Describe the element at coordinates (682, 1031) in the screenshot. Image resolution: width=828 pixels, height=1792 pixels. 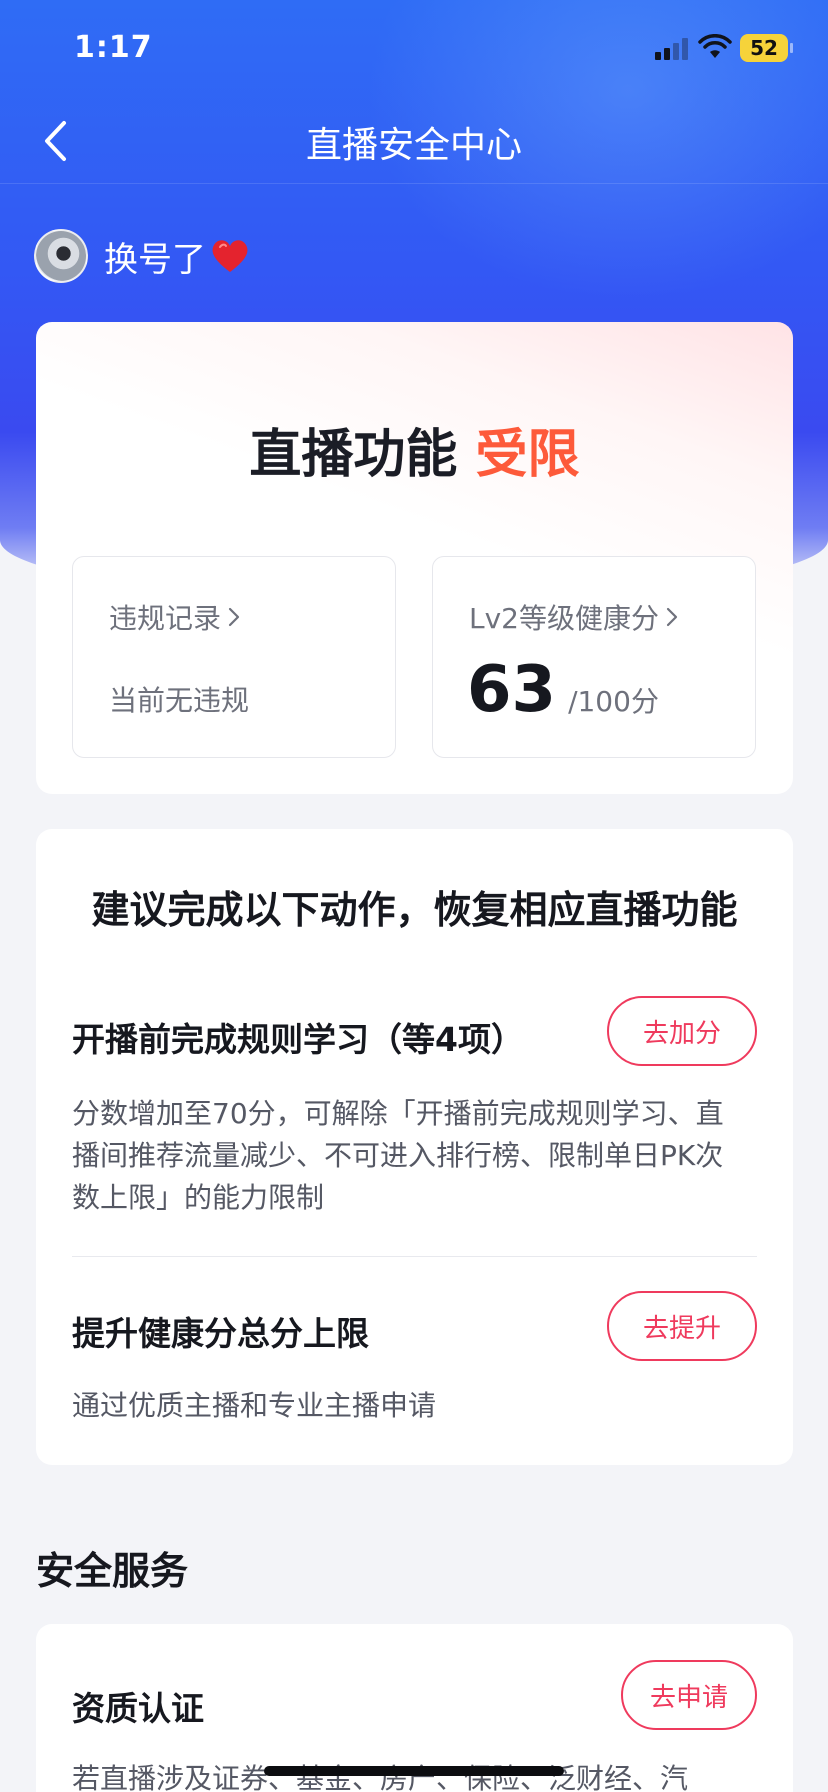
I see `add-points-button: 去加分` at that location.